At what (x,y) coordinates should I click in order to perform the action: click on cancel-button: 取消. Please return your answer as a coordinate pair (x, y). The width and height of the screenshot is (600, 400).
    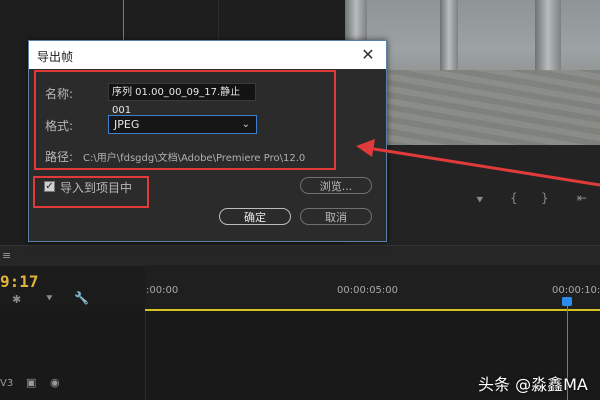
    Looking at the image, I should click on (336, 216).